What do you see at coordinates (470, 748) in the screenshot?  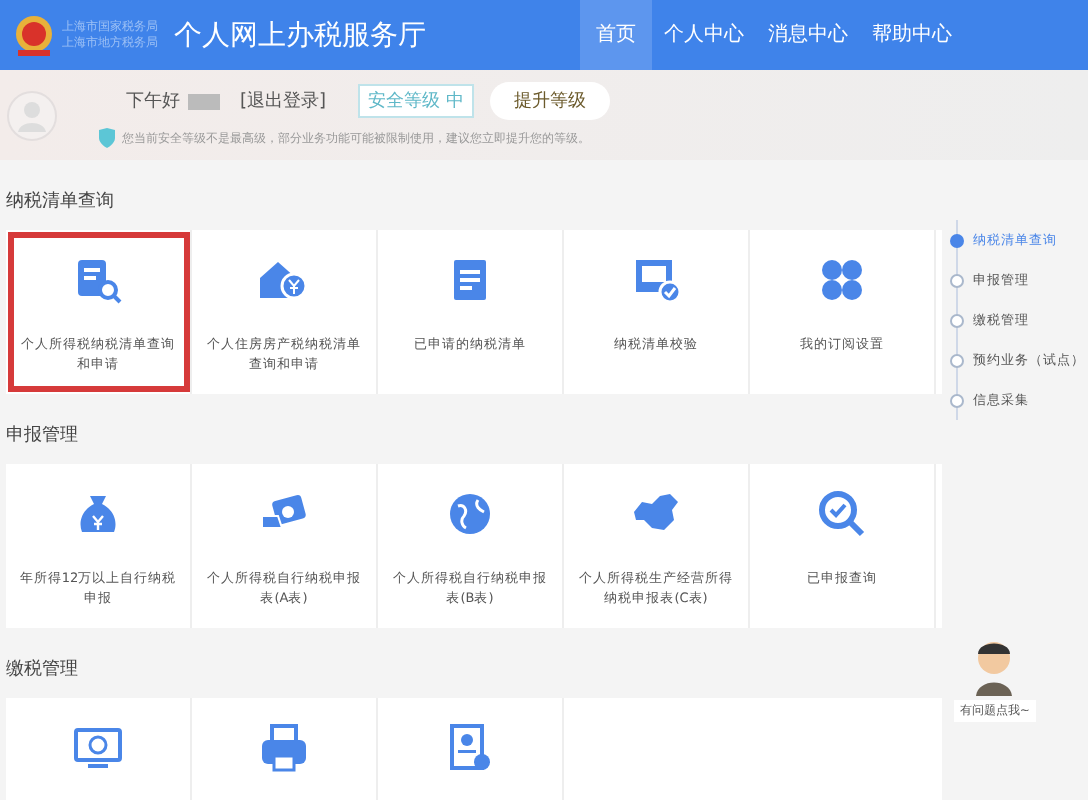 I see `certificate-icon` at bounding box center [470, 748].